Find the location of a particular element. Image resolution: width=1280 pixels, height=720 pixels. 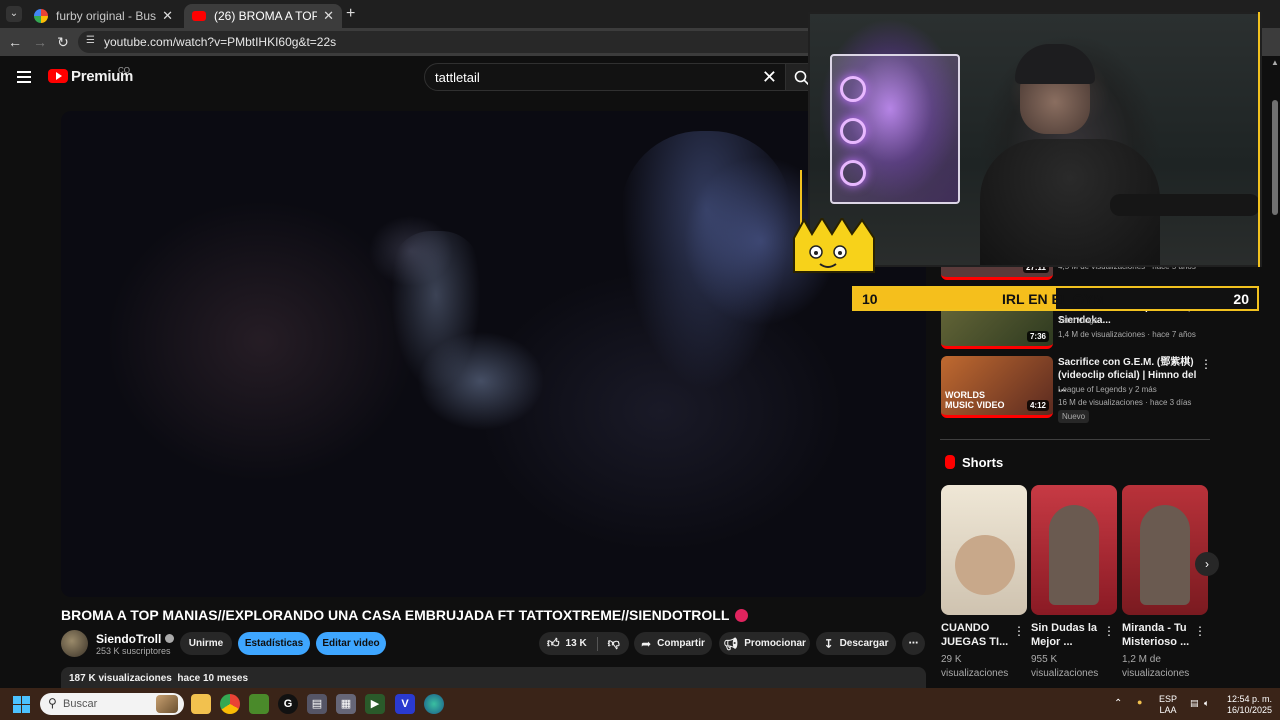

tab-youtube-video: (26) BROMA A TOP MANIAS//E ✕ is located at coordinates (263, 16).